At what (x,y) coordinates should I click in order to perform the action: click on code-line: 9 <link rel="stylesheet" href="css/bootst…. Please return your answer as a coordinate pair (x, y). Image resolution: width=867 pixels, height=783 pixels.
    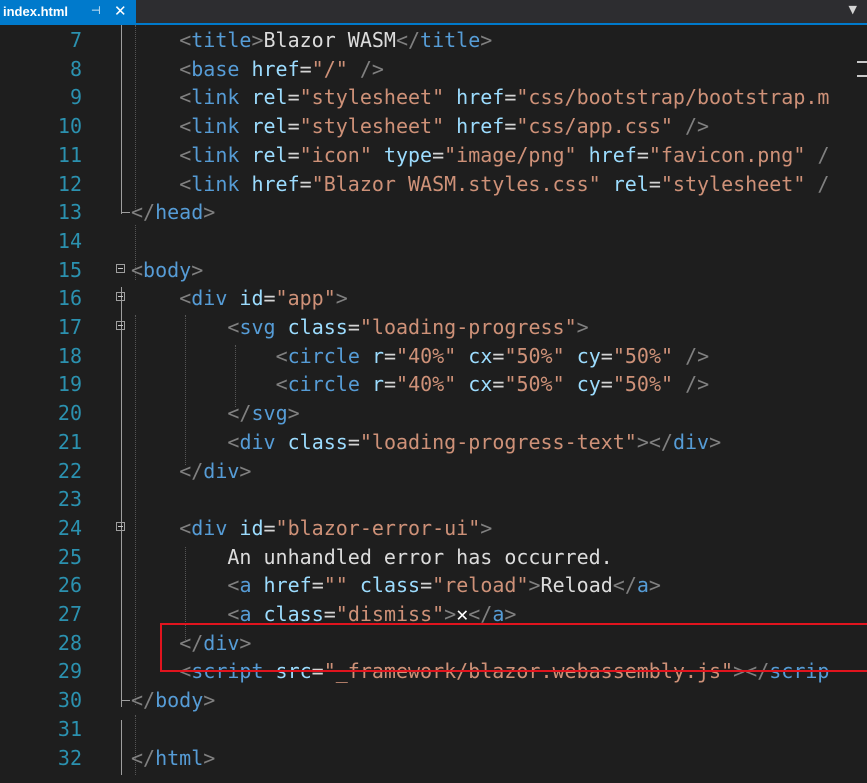
    Looking at the image, I should click on (433, 97).